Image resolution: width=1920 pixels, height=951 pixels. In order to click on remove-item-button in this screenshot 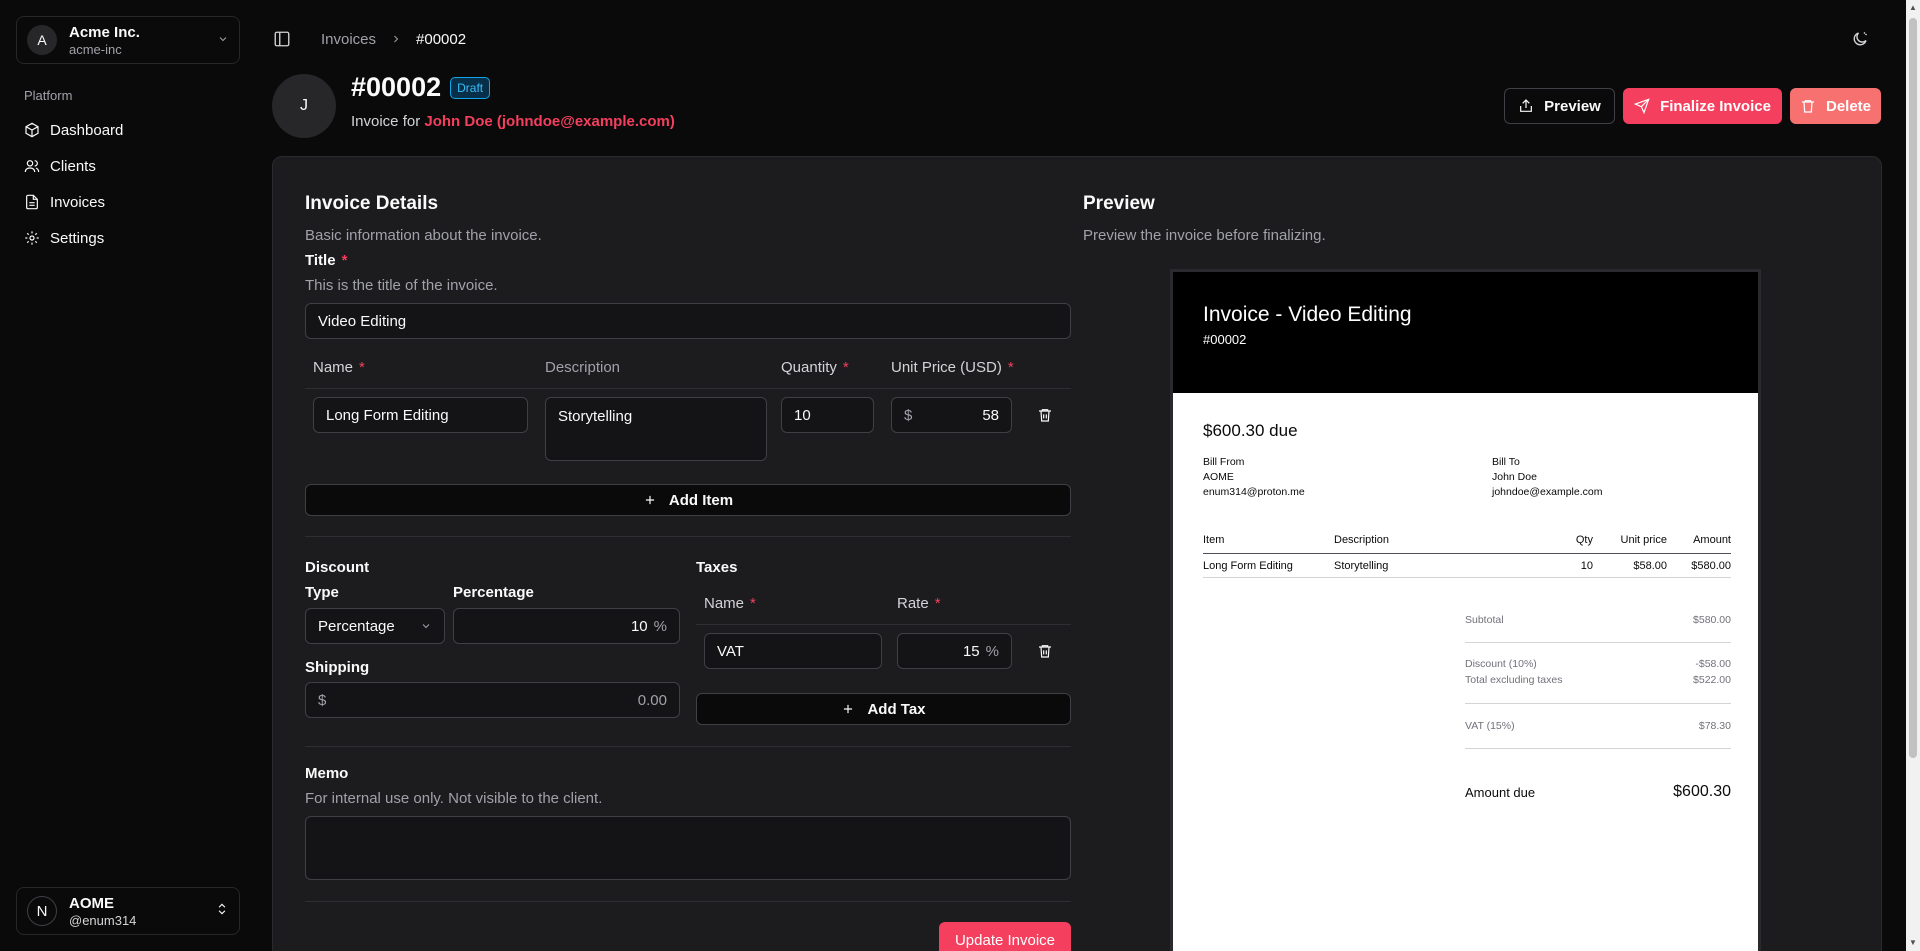, I will do `click(1045, 417)`.